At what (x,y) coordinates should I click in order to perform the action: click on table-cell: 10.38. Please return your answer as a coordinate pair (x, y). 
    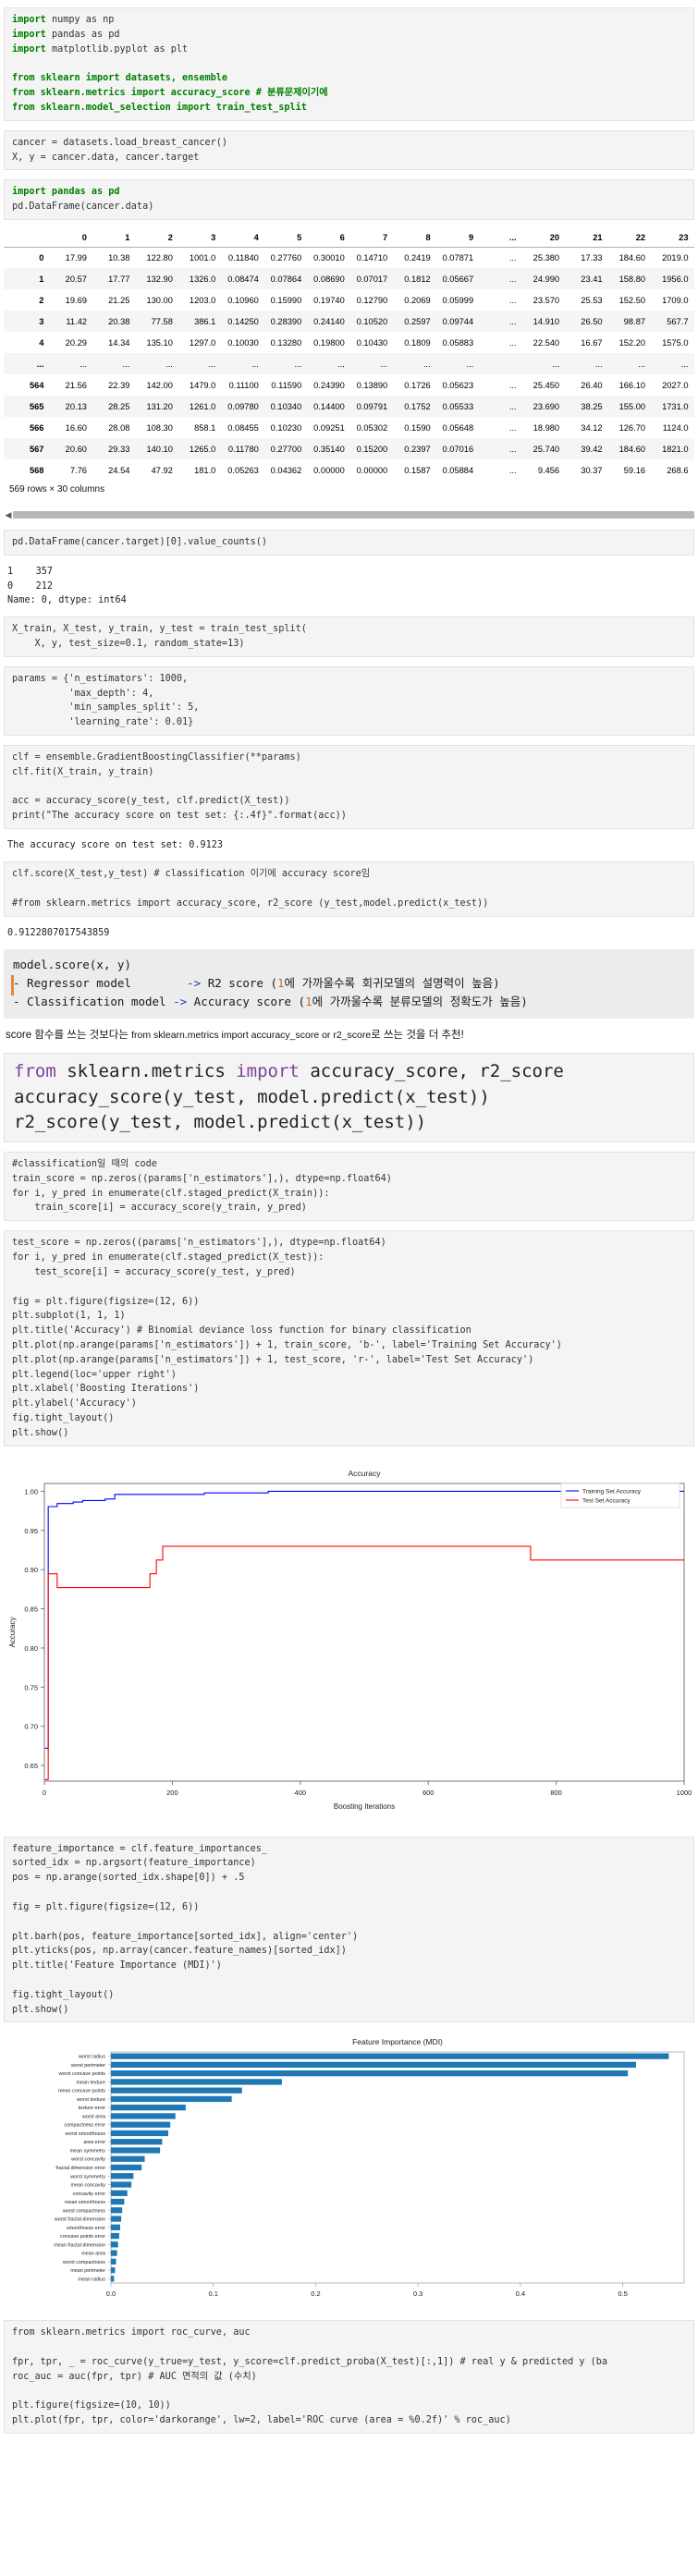
    Looking at the image, I should click on (119, 258).